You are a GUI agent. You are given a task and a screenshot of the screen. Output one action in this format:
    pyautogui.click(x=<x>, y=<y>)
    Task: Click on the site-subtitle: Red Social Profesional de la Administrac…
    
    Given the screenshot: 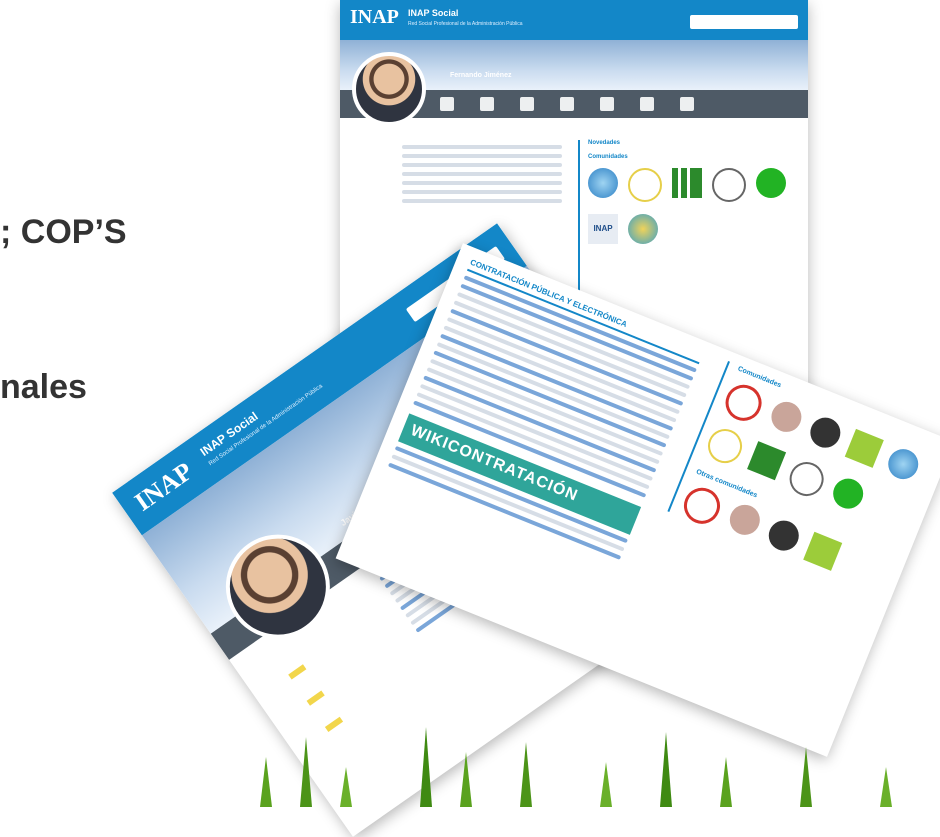 What is the action you would take?
    pyautogui.click(x=465, y=24)
    